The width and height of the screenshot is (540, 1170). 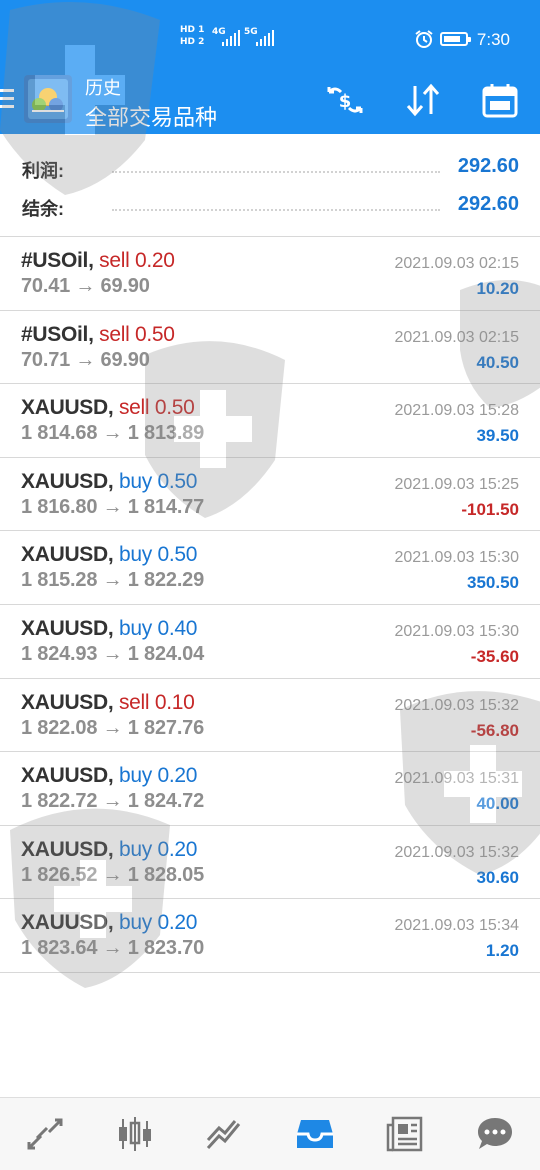 I want to click on balance-label: 结余:, so click(x=43, y=209).